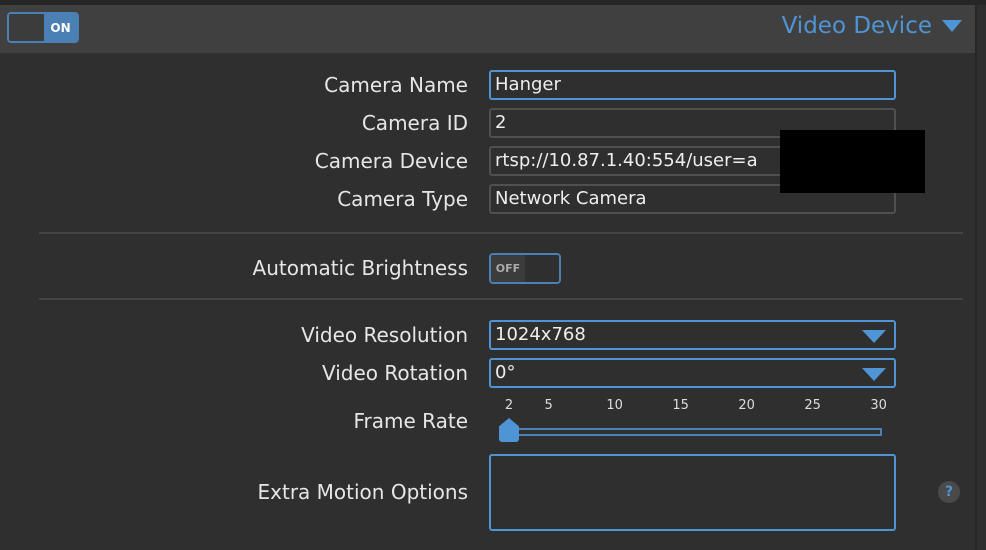 The image size is (986, 550). I want to click on video-resolution-select: 1024x768, so click(692, 335).